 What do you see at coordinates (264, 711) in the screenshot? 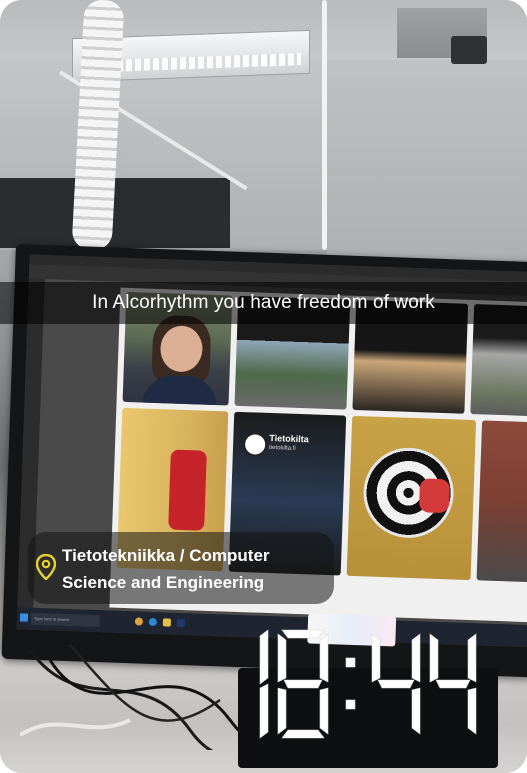
I see `digit-1-seg-low` at bounding box center [264, 711].